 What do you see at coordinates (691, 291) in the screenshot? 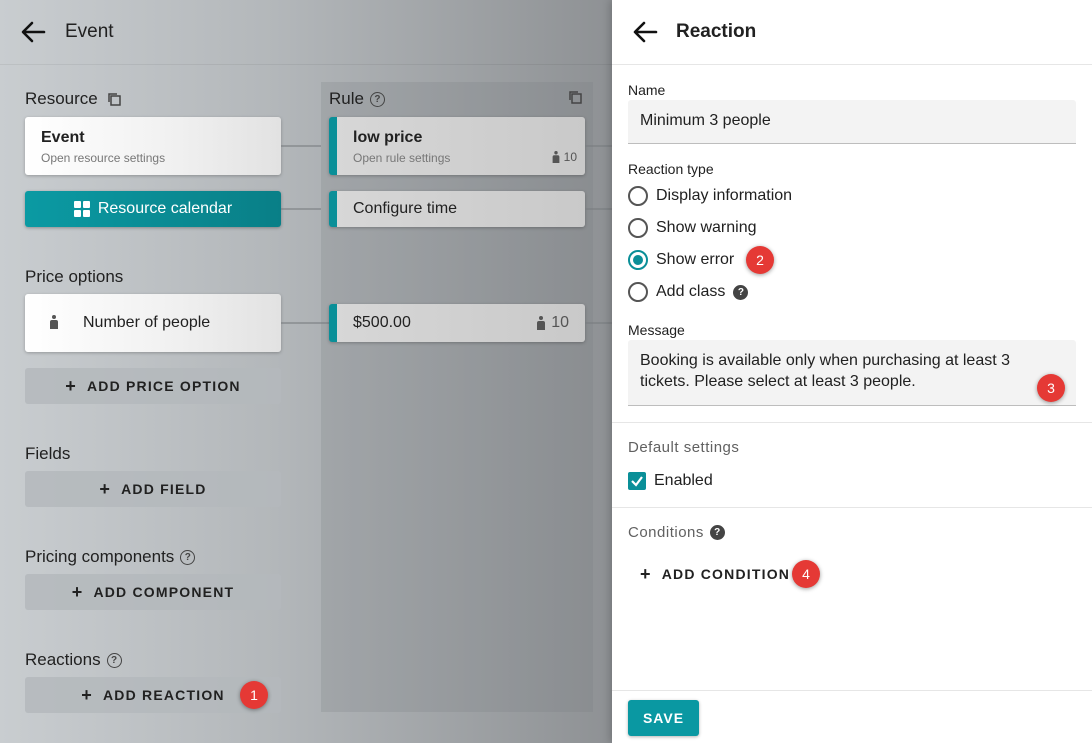
I see `radio-label: Add class` at bounding box center [691, 291].